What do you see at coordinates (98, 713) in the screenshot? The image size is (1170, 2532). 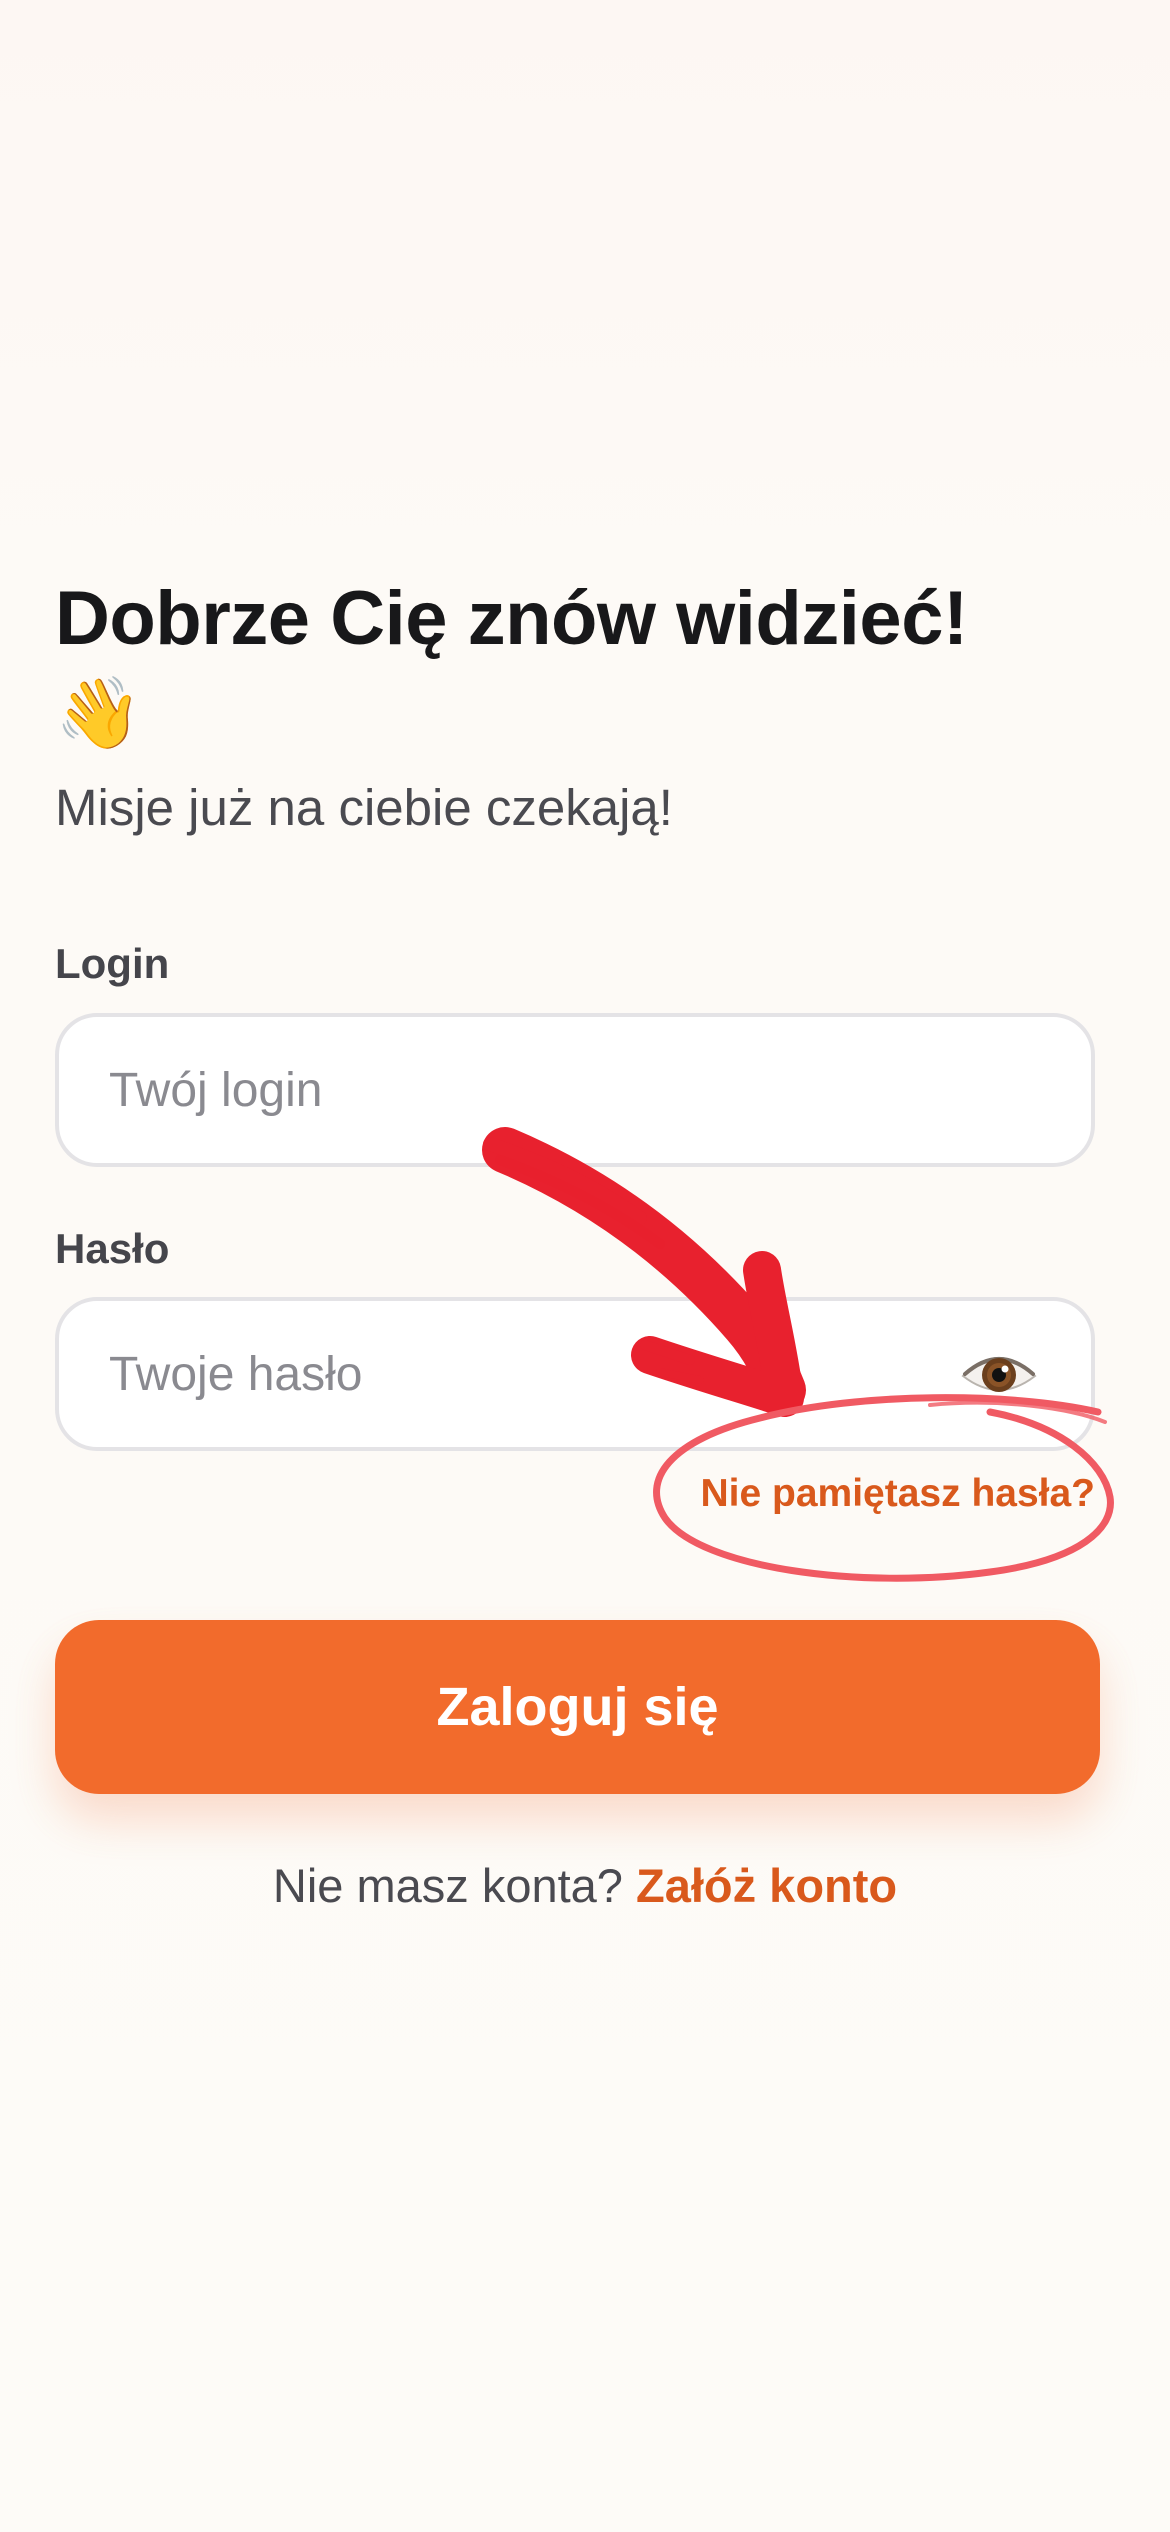 I see `waving-hand-icon: 👋` at bounding box center [98, 713].